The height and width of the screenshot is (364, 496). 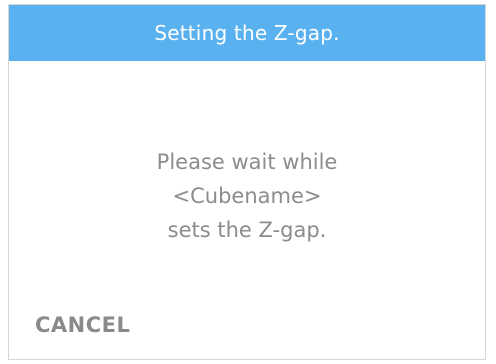 What do you see at coordinates (247, 230) in the screenshot?
I see `message-line-action: sets the Z-gap.` at bounding box center [247, 230].